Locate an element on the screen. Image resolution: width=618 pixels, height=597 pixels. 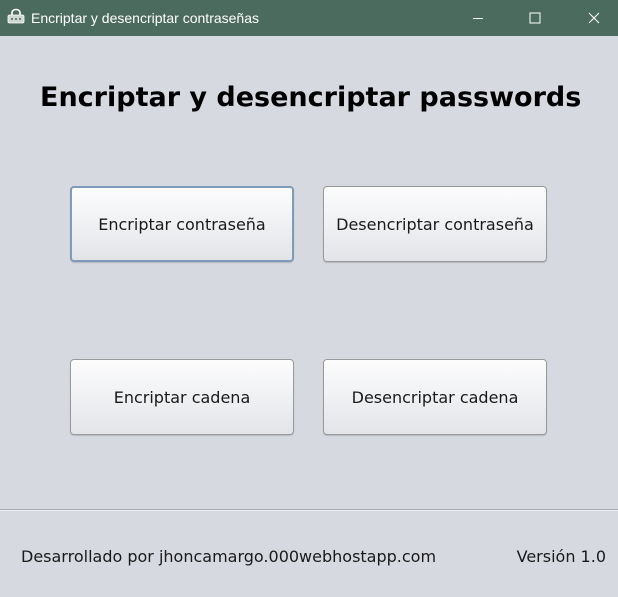
close-button is located at coordinates (594, 18).